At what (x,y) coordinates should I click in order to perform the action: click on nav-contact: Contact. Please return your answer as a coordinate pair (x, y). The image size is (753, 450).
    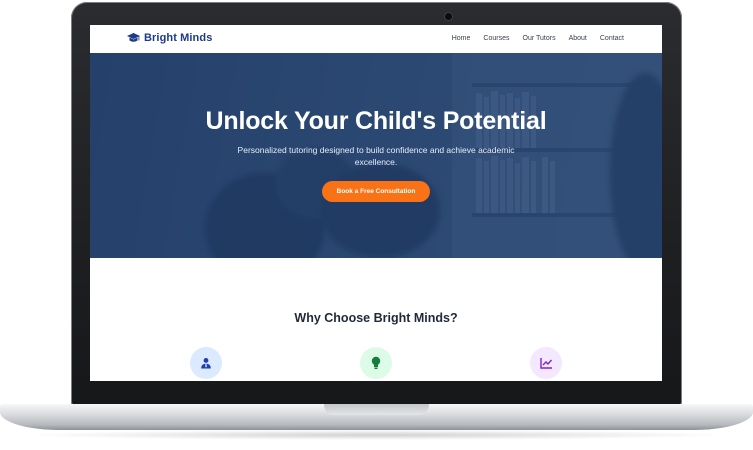
    Looking at the image, I should click on (612, 38).